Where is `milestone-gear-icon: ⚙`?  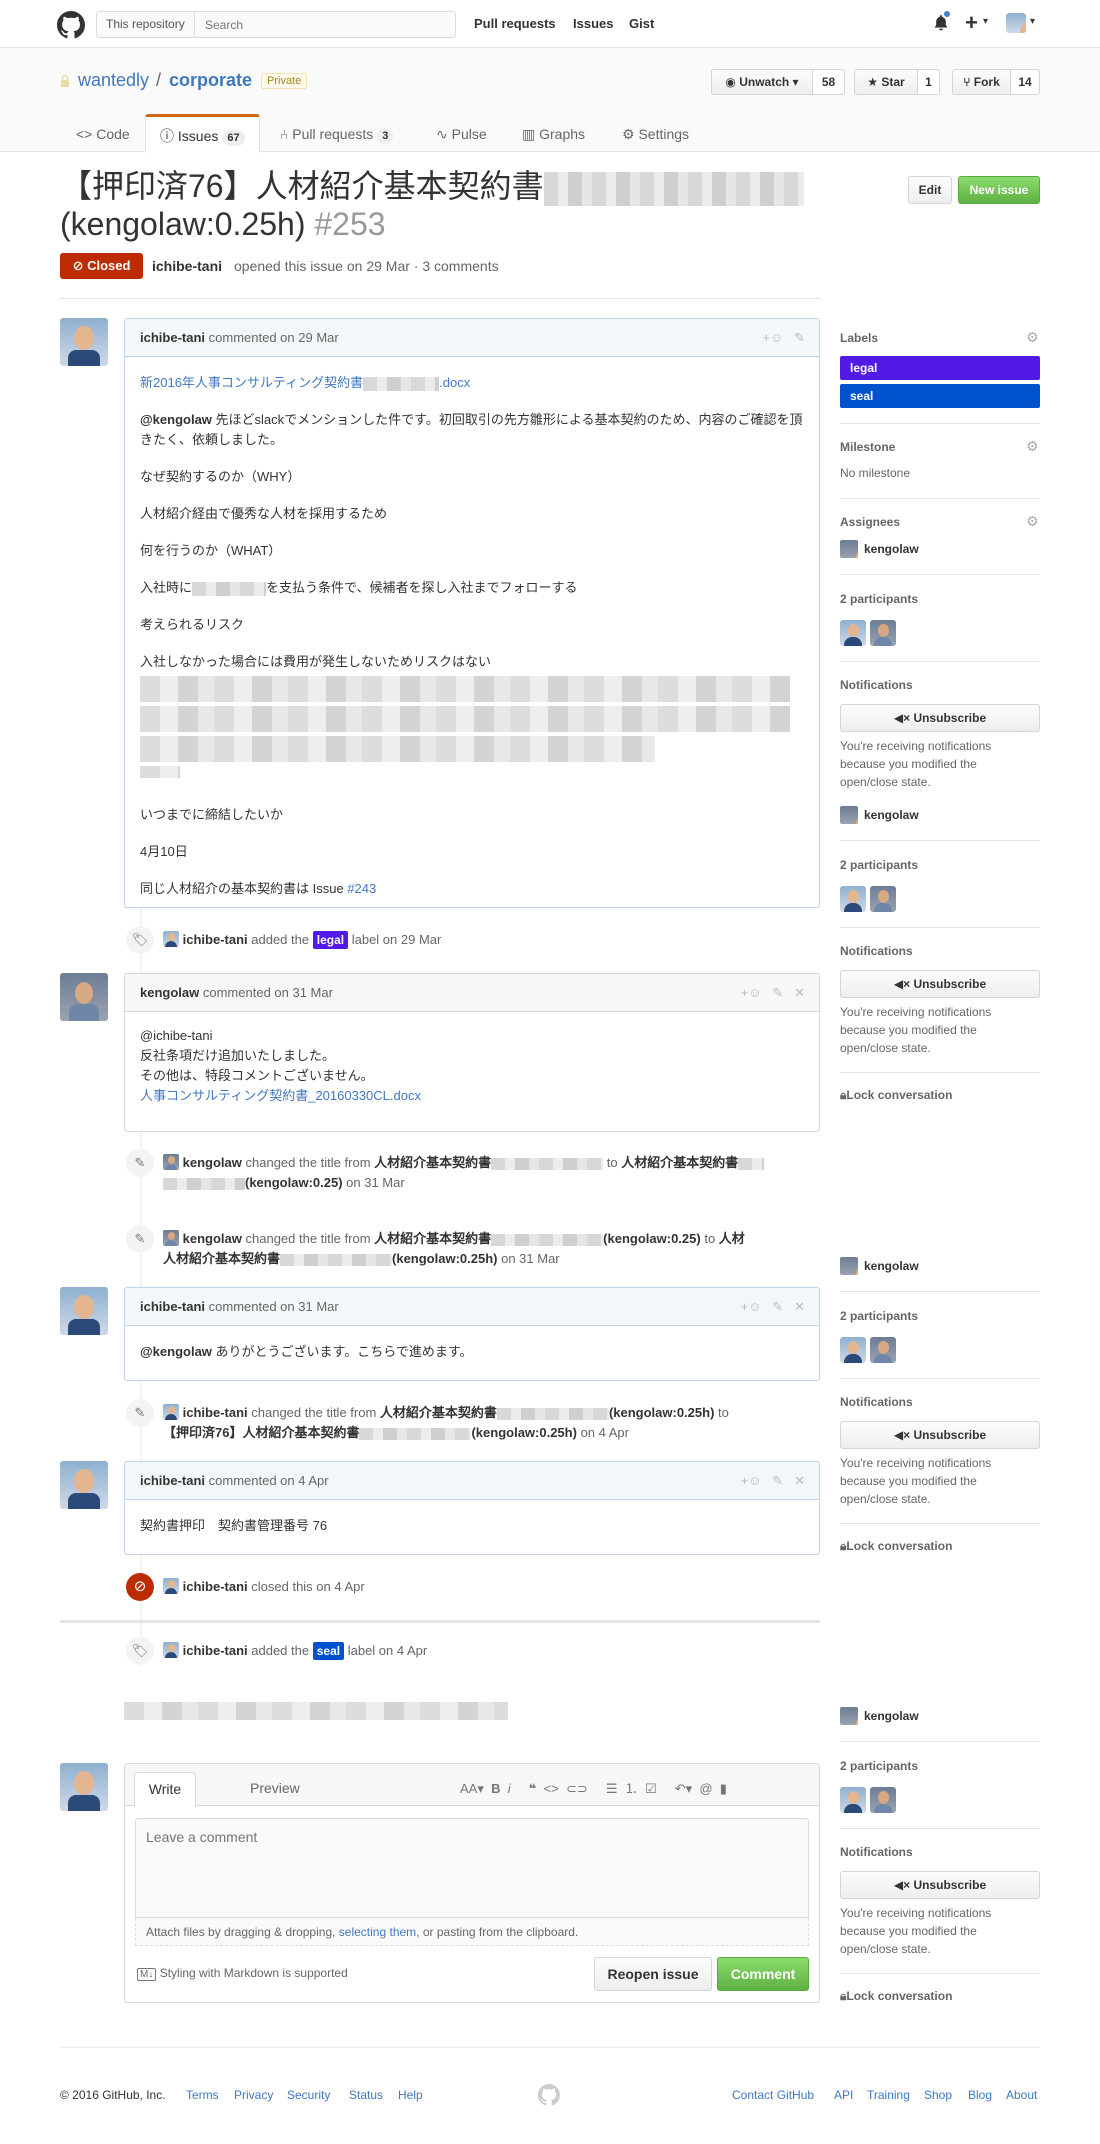
milestone-gear-icon: ⚙ is located at coordinates (1032, 446).